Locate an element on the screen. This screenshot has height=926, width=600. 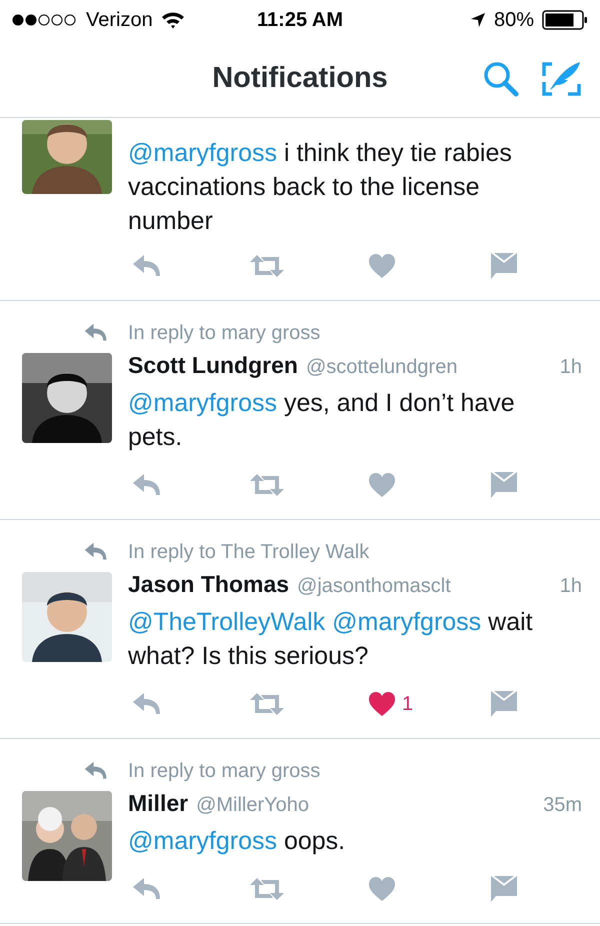
clock-time: 11:25 AM is located at coordinates (300, 19).